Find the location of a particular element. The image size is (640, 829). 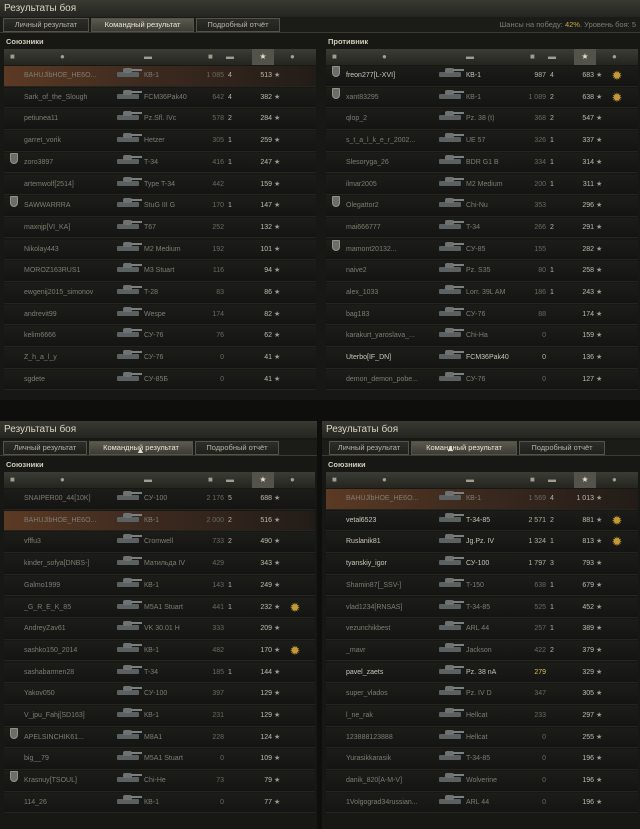

vehicle-name: Wolverine is located at coordinates (481, 781).